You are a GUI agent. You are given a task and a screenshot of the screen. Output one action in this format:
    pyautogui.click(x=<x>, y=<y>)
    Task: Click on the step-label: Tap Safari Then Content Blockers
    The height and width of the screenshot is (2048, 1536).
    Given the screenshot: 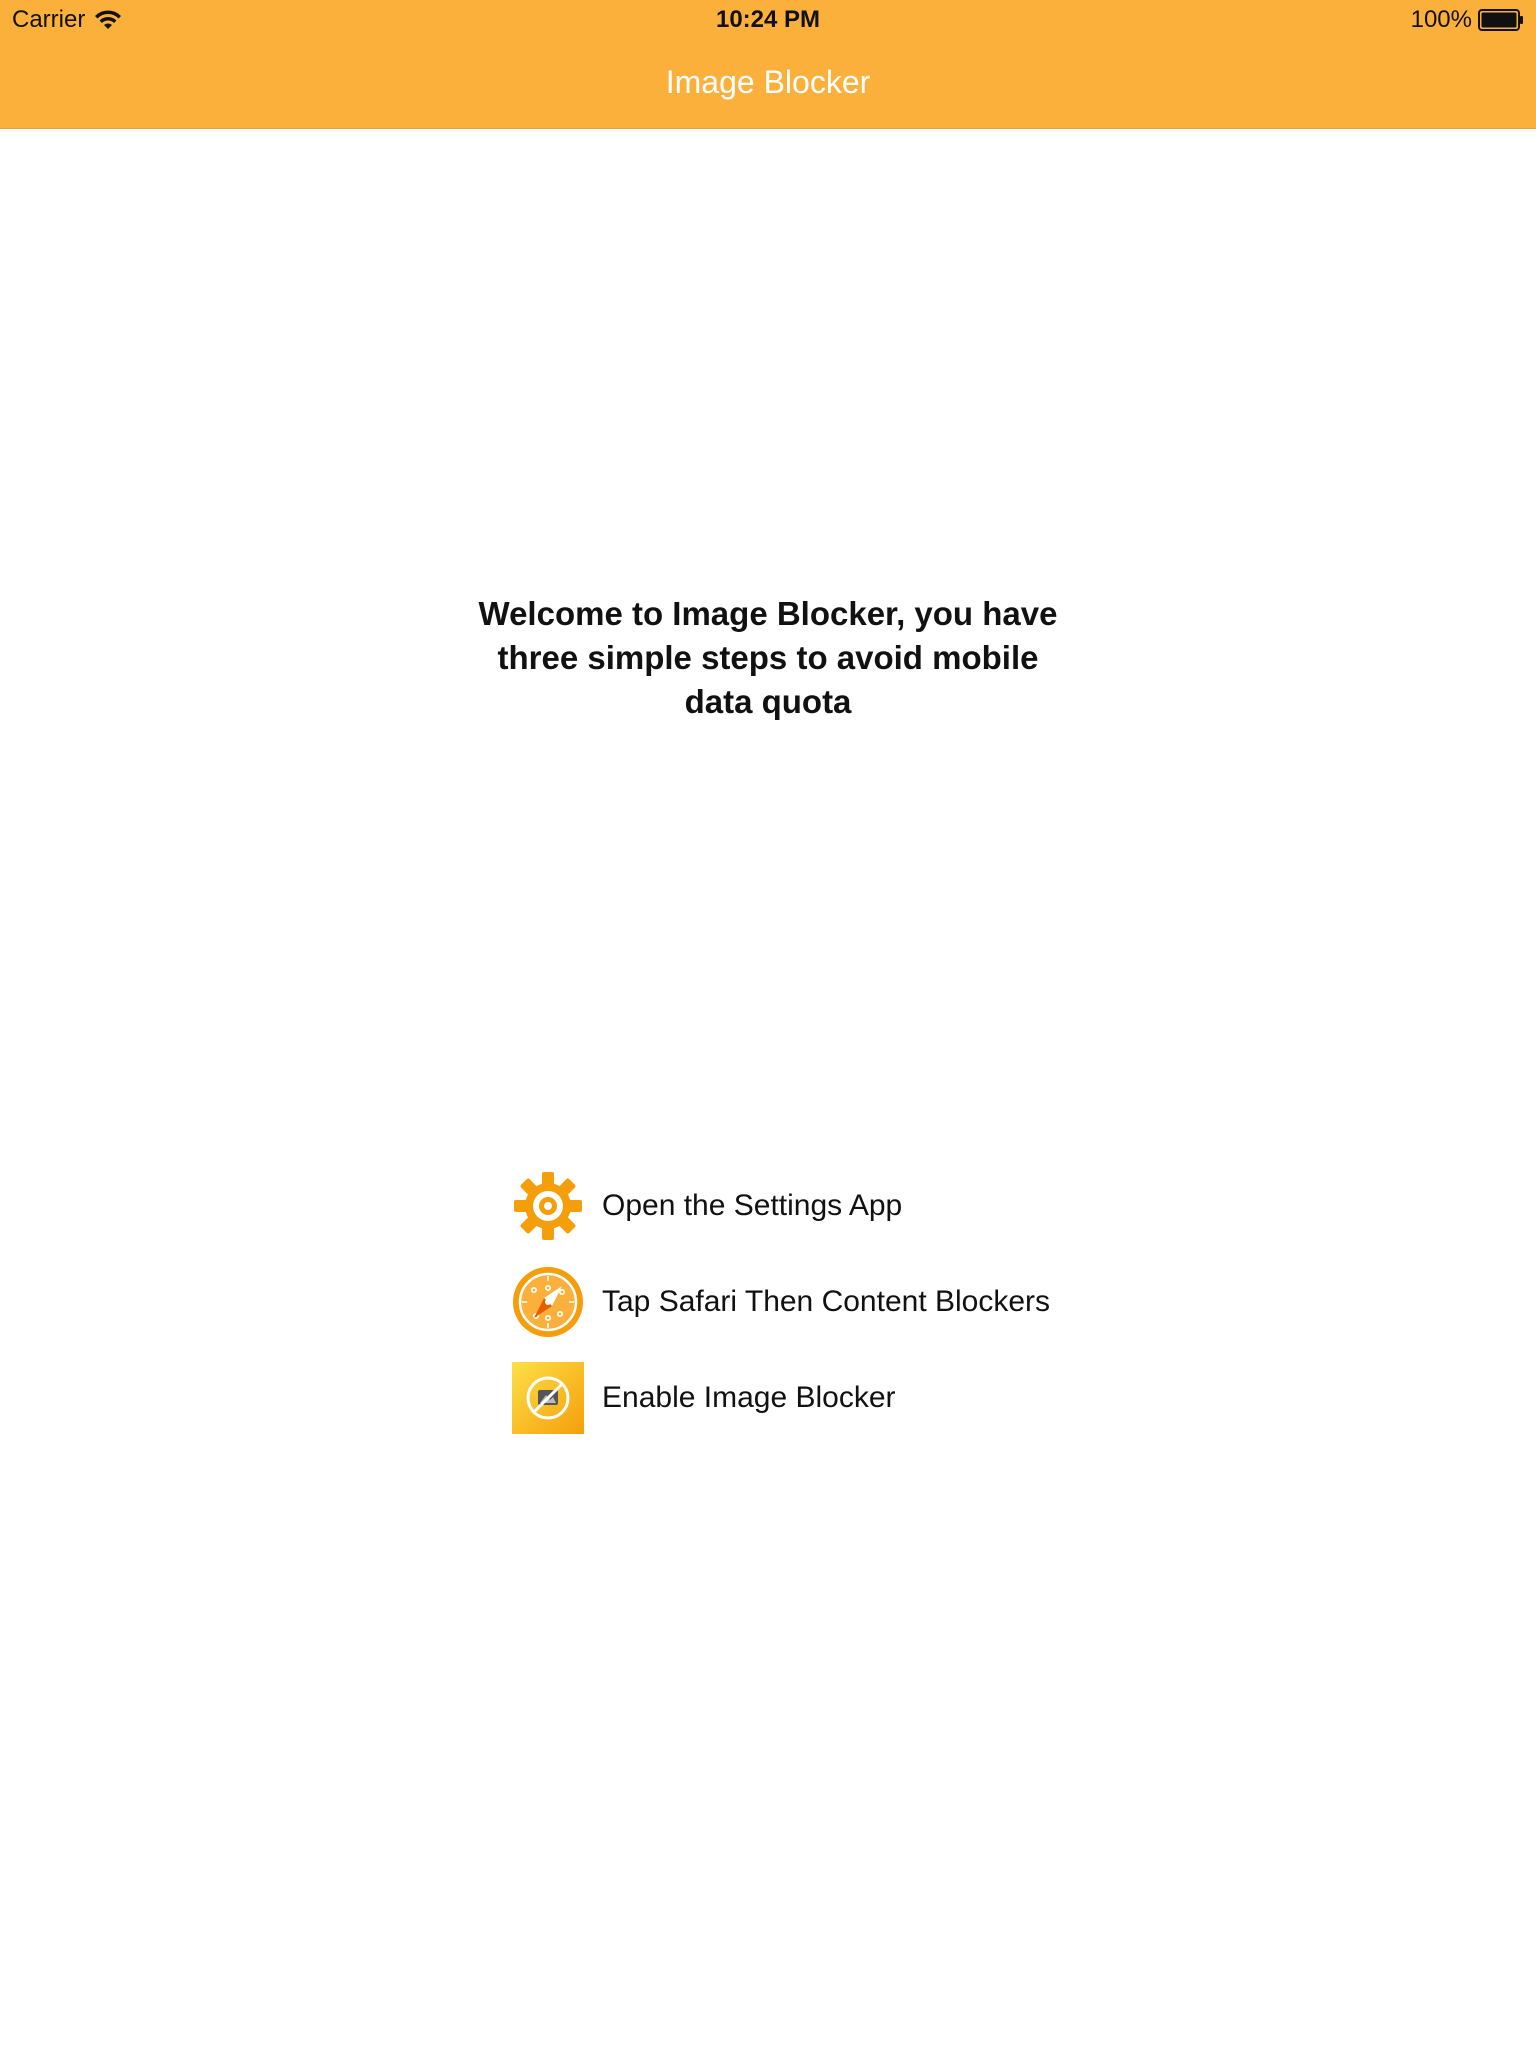 What is the action you would take?
    pyautogui.click(x=826, y=1301)
    